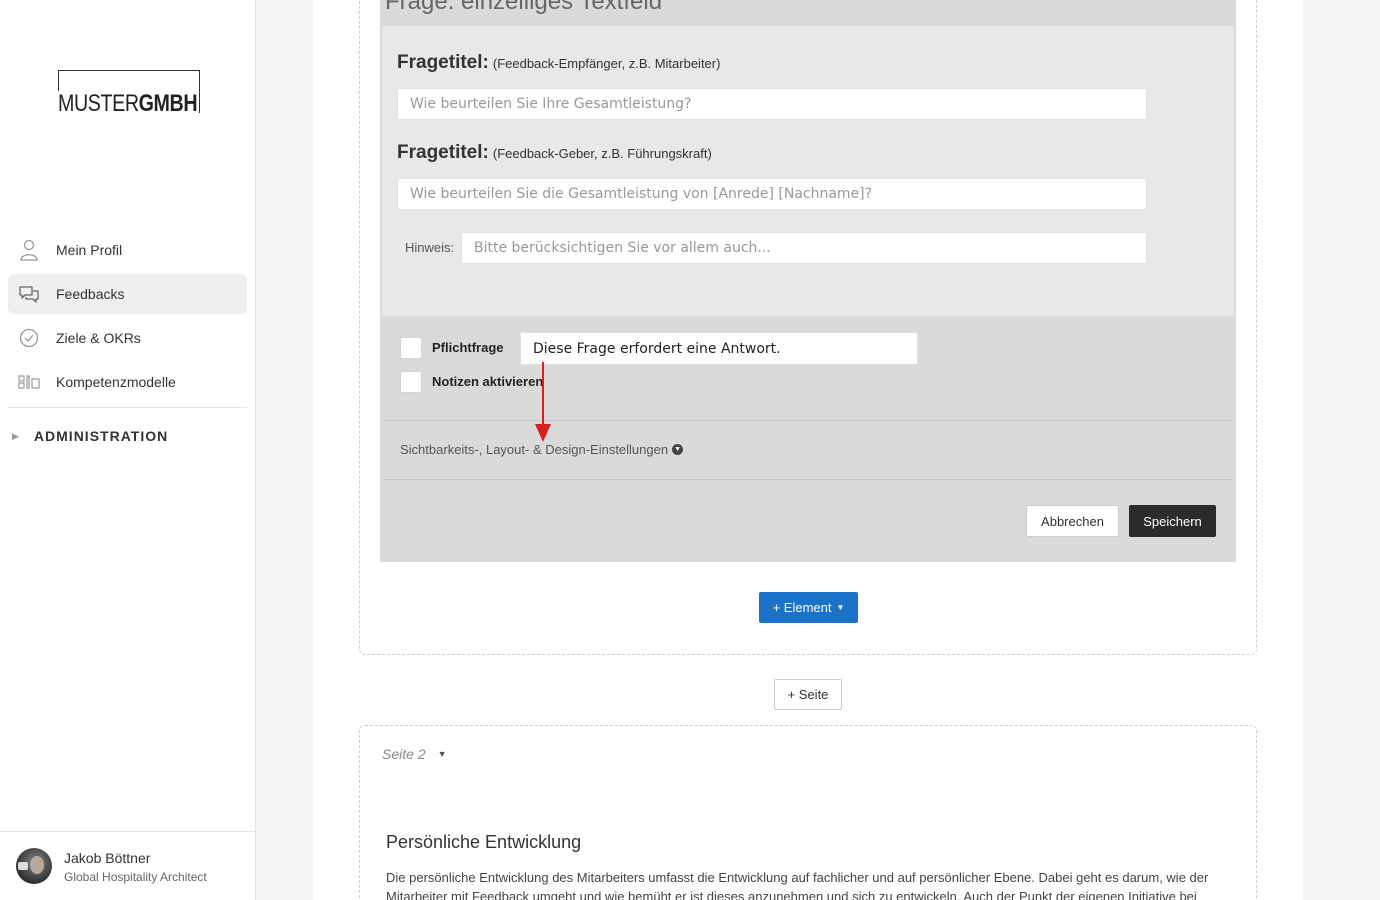 The height and width of the screenshot is (900, 1380). Describe the element at coordinates (430, 247) in the screenshot. I see `hint-label: Hinweis:` at that location.